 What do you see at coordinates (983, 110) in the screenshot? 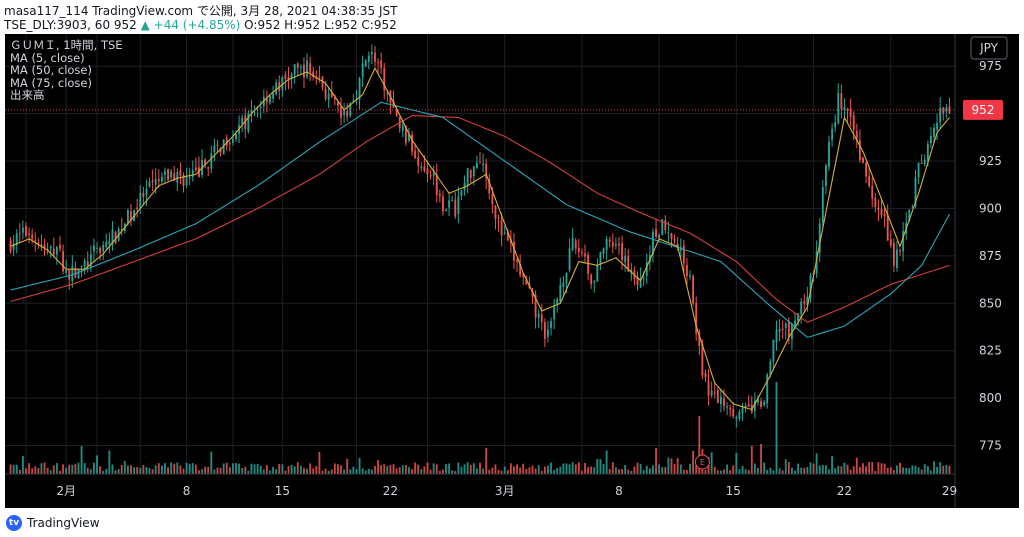
I see `last-price-label: 952` at bounding box center [983, 110].